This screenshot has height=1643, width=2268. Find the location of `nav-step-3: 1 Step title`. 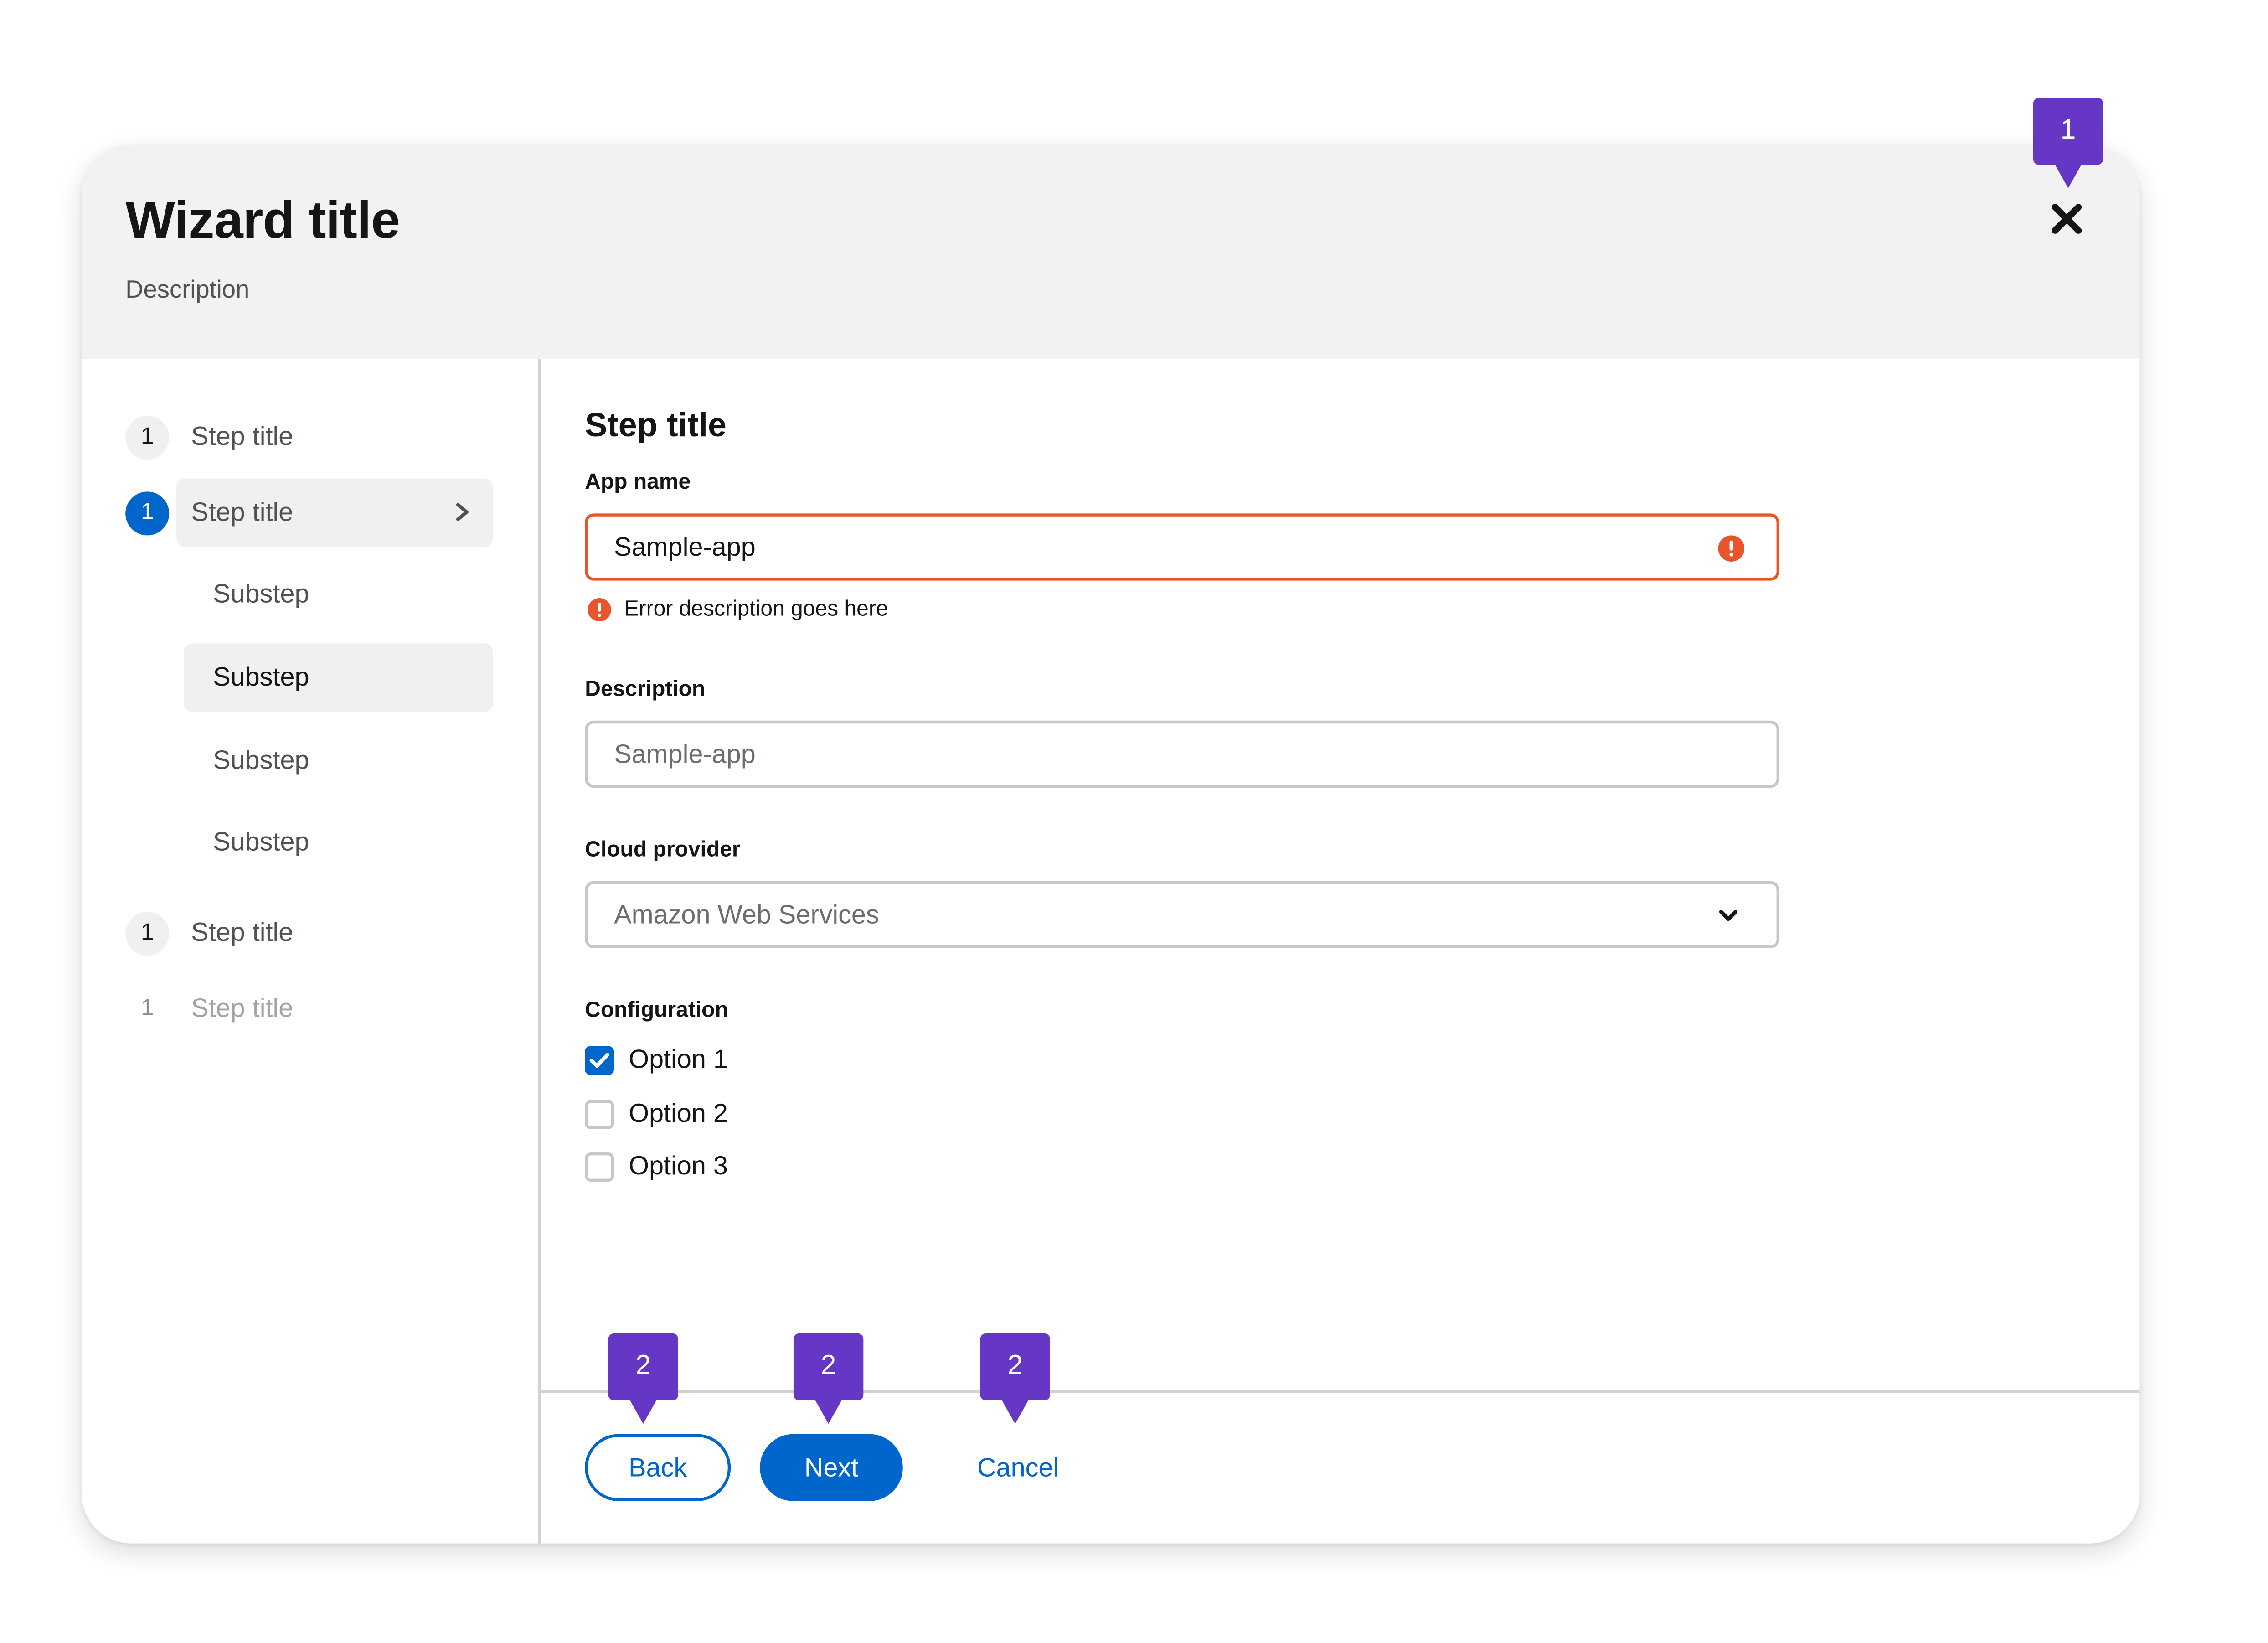

nav-step-3: 1 Step title is located at coordinates (209, 933).